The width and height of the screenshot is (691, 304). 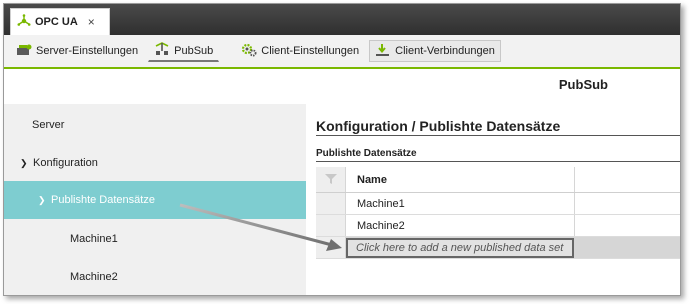 I want to click on client-connections-button: Client-Verbindungen, so click(x=435, y=51).